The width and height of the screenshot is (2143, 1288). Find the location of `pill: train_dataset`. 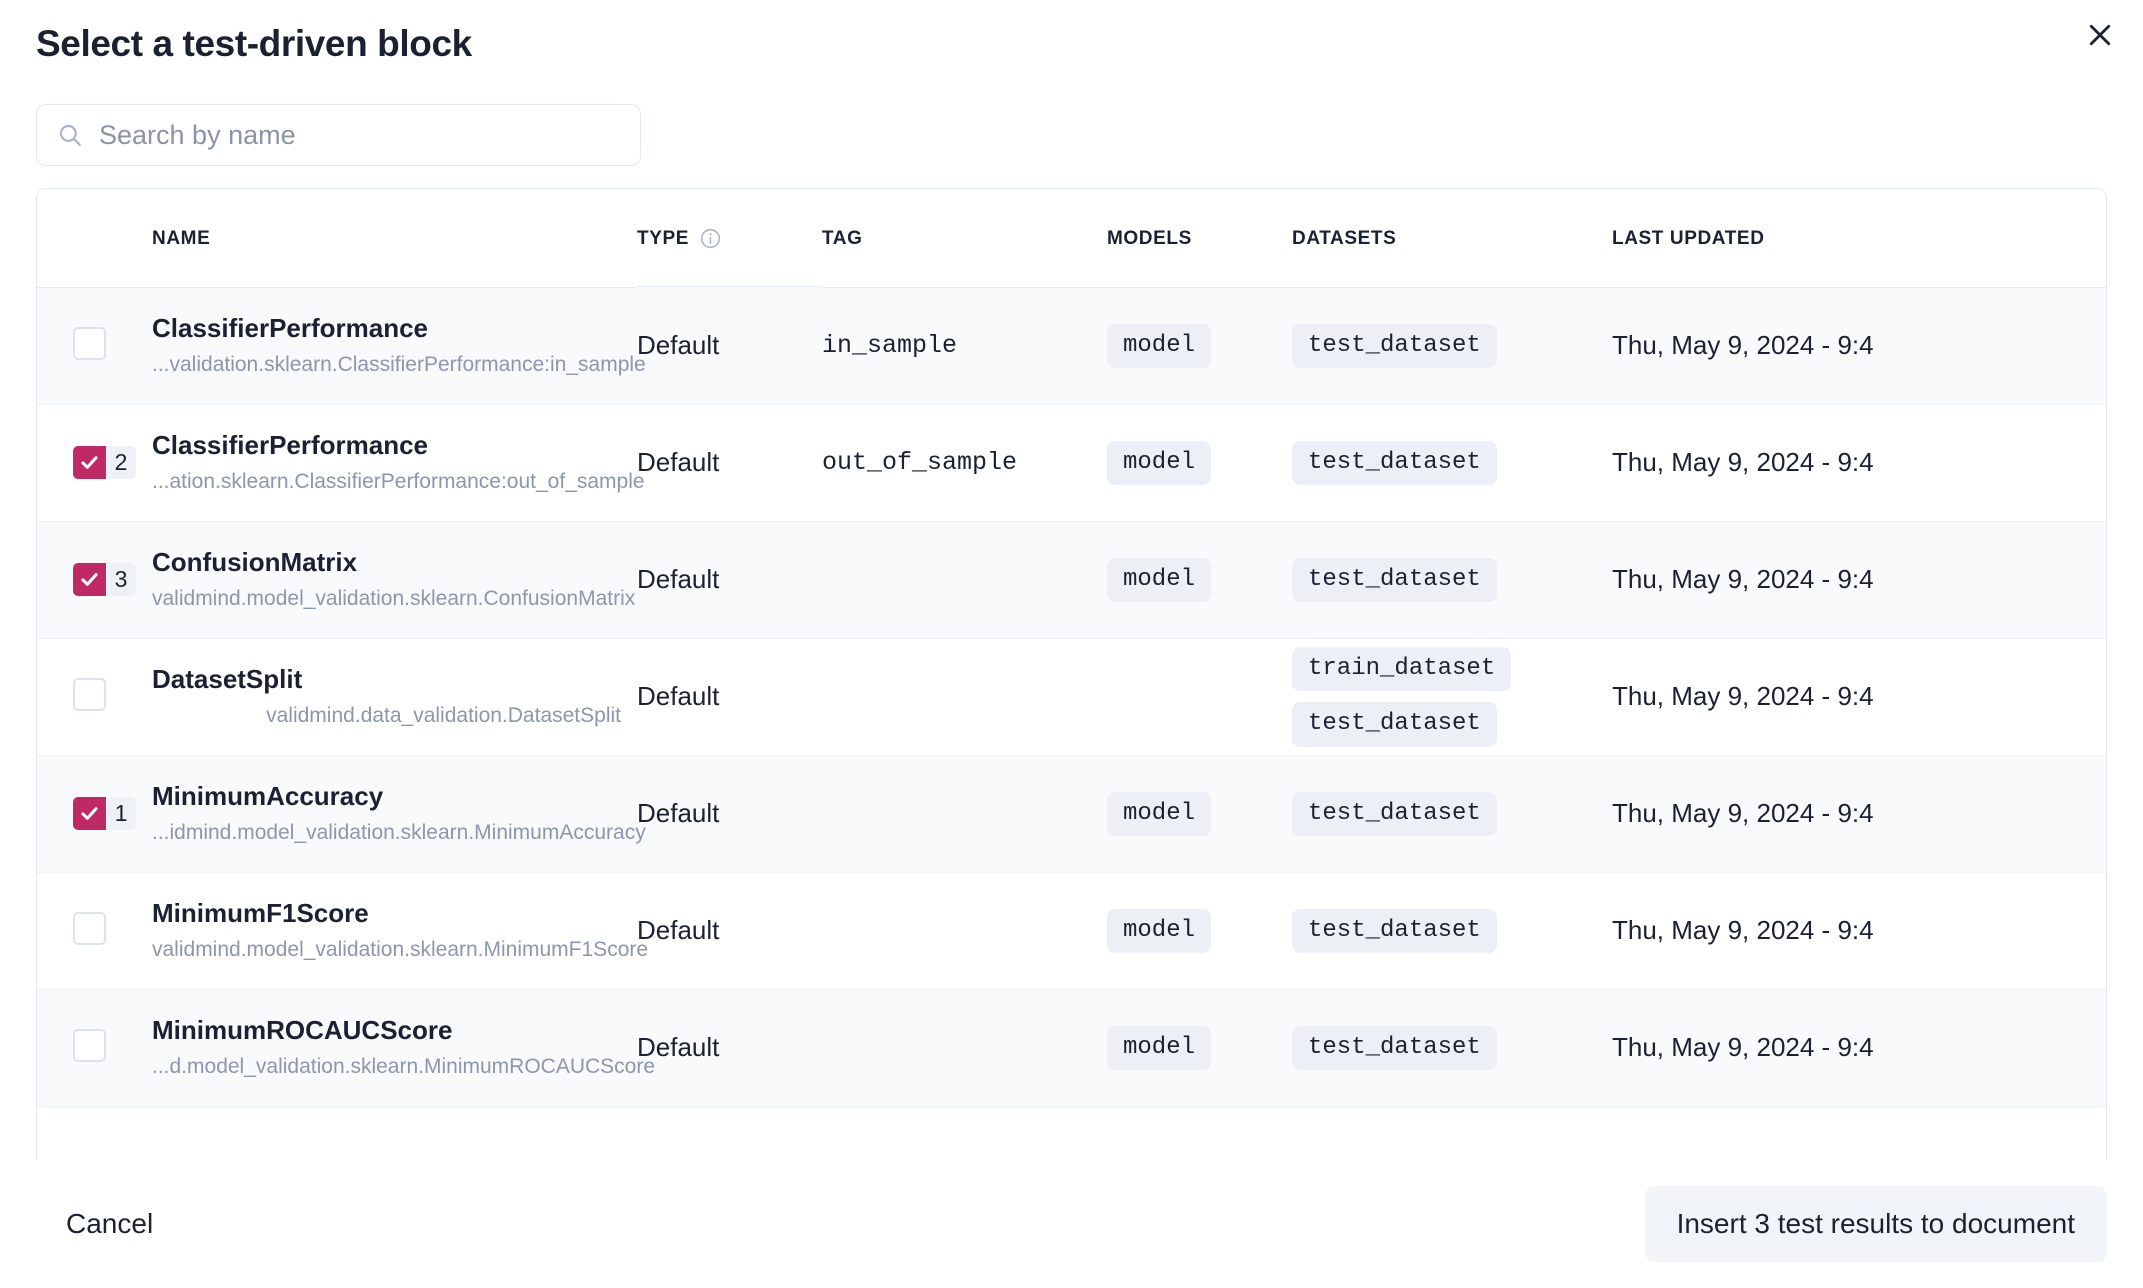

pill: train_dataset is located at coordinates (1402, 669).